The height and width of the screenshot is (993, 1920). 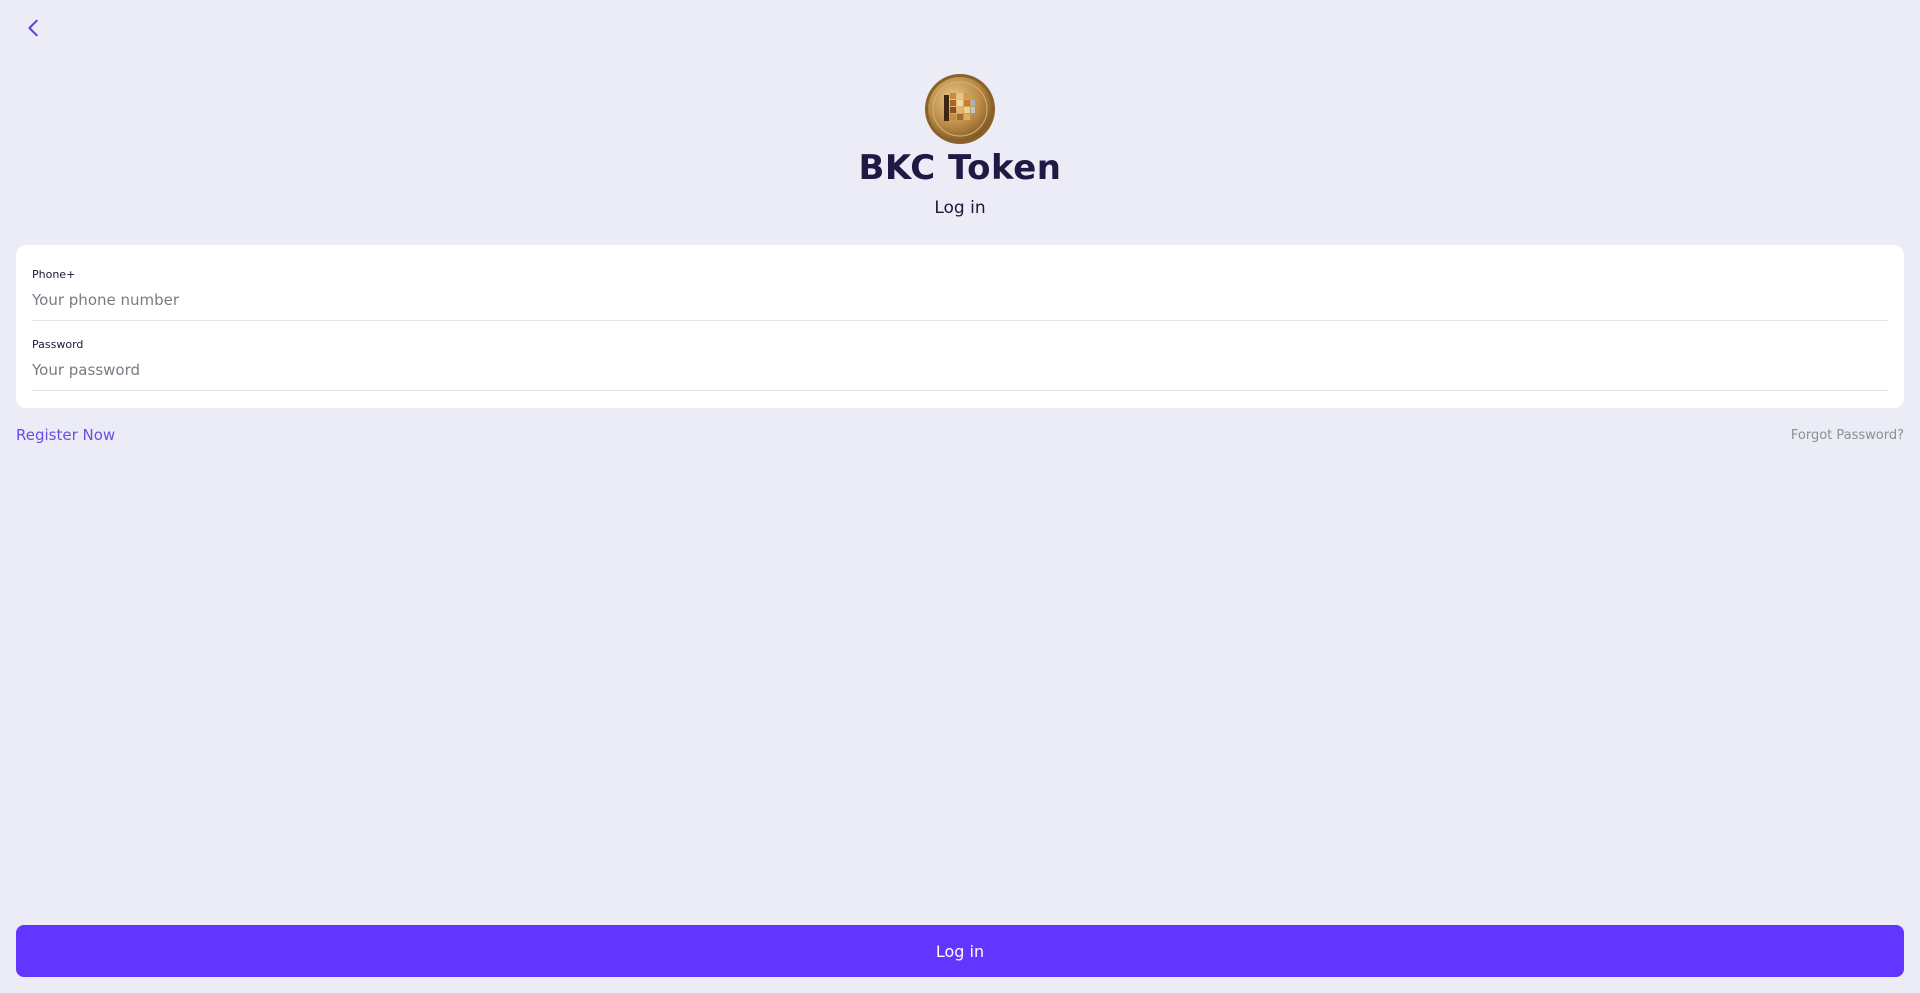 I want to click on chevron-left-icon, so click(x=33, y=28).